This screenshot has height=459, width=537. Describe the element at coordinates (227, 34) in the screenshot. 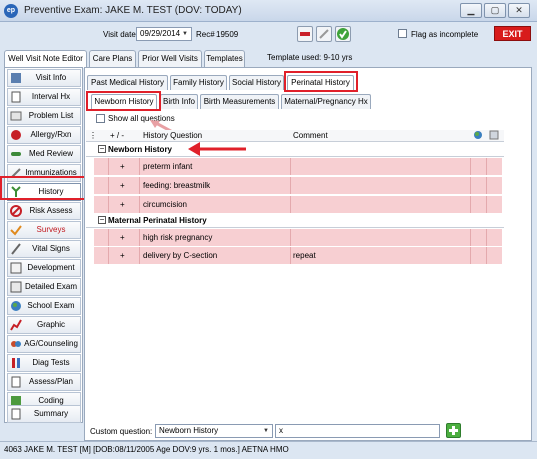

I see `rec-number: 19509` at that location.